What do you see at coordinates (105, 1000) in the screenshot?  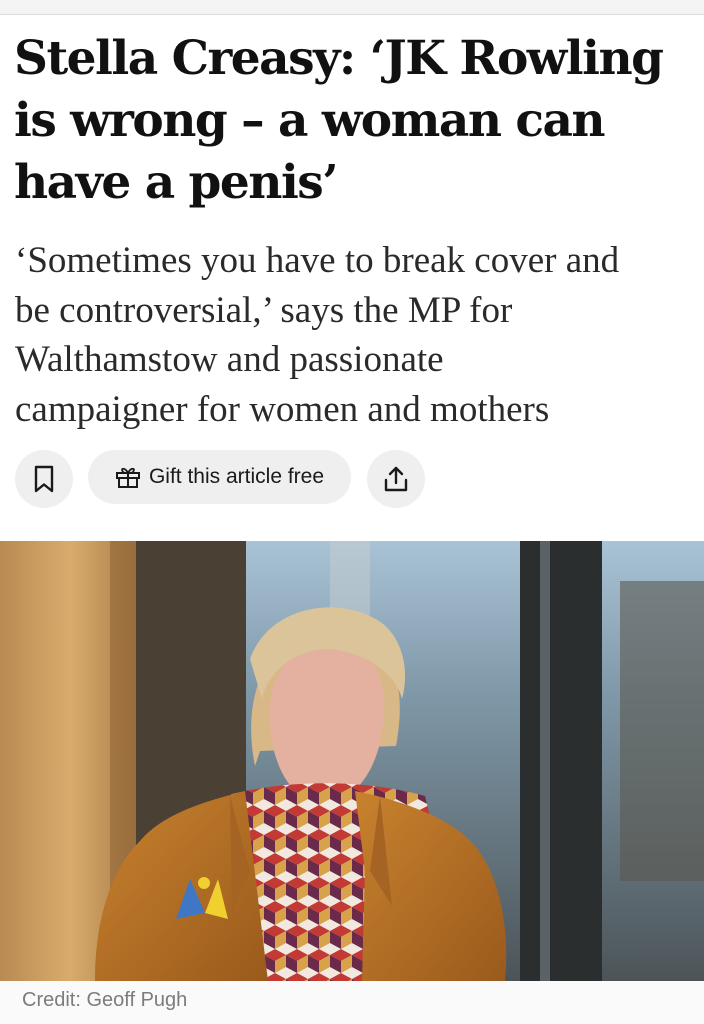 I see `photo-credit: Credit: Geoff Pugh` at bounding box center [105, 1000].